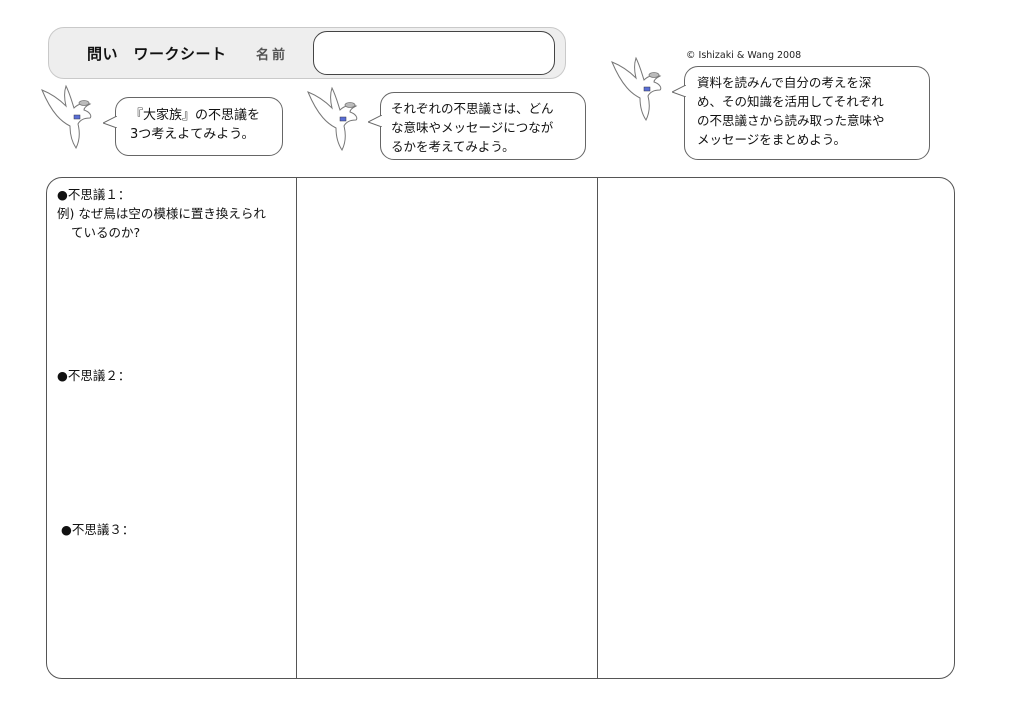 This screenshot has width=1024, height=723. Describe the element at coordinates (434, 53) in the screenshot. I see `name-field` at that location.